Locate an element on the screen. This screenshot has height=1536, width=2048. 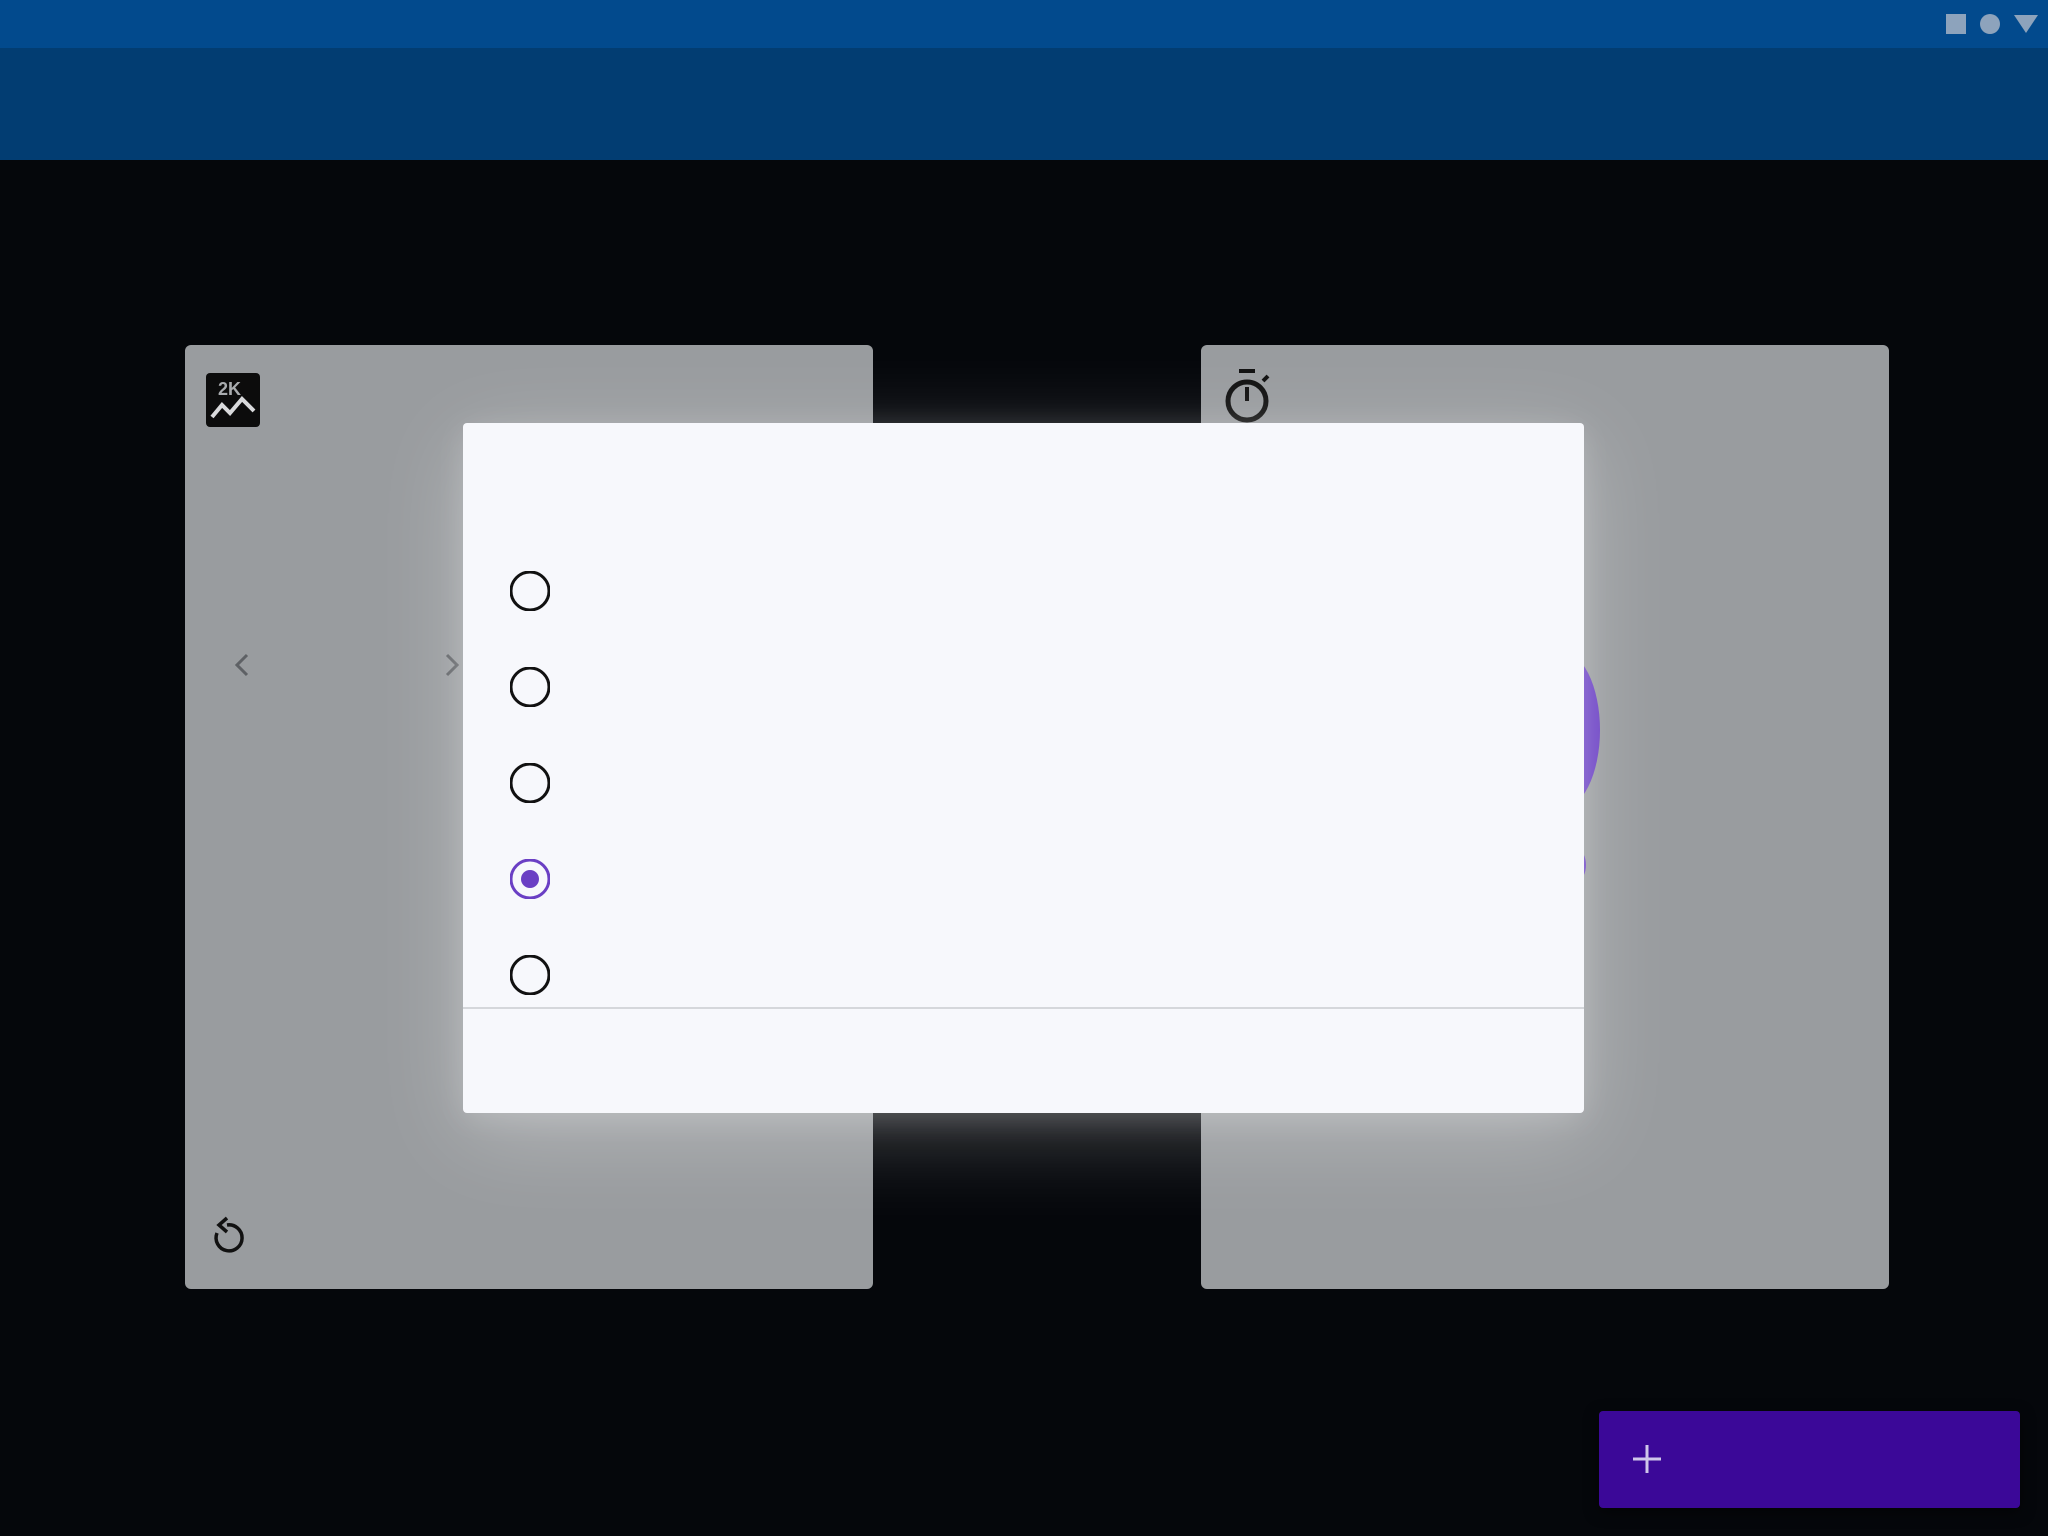
svg-text: 2K is located at coordinates (229, 389).